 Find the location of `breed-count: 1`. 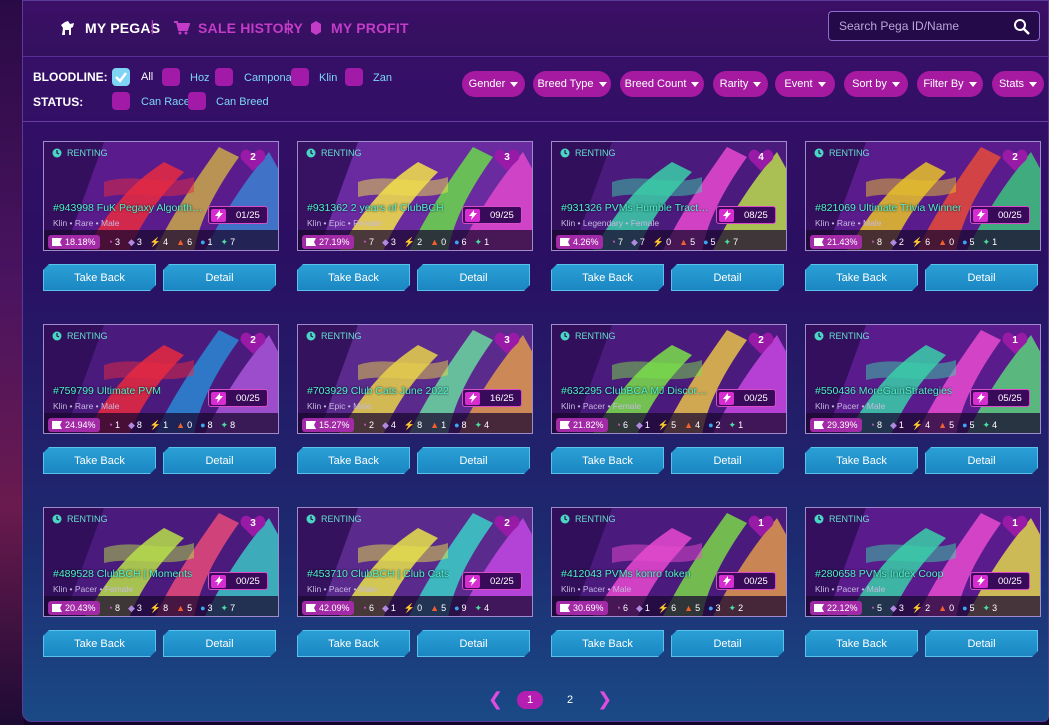

breed-count: 1 is located at coordinates (1015, 340).